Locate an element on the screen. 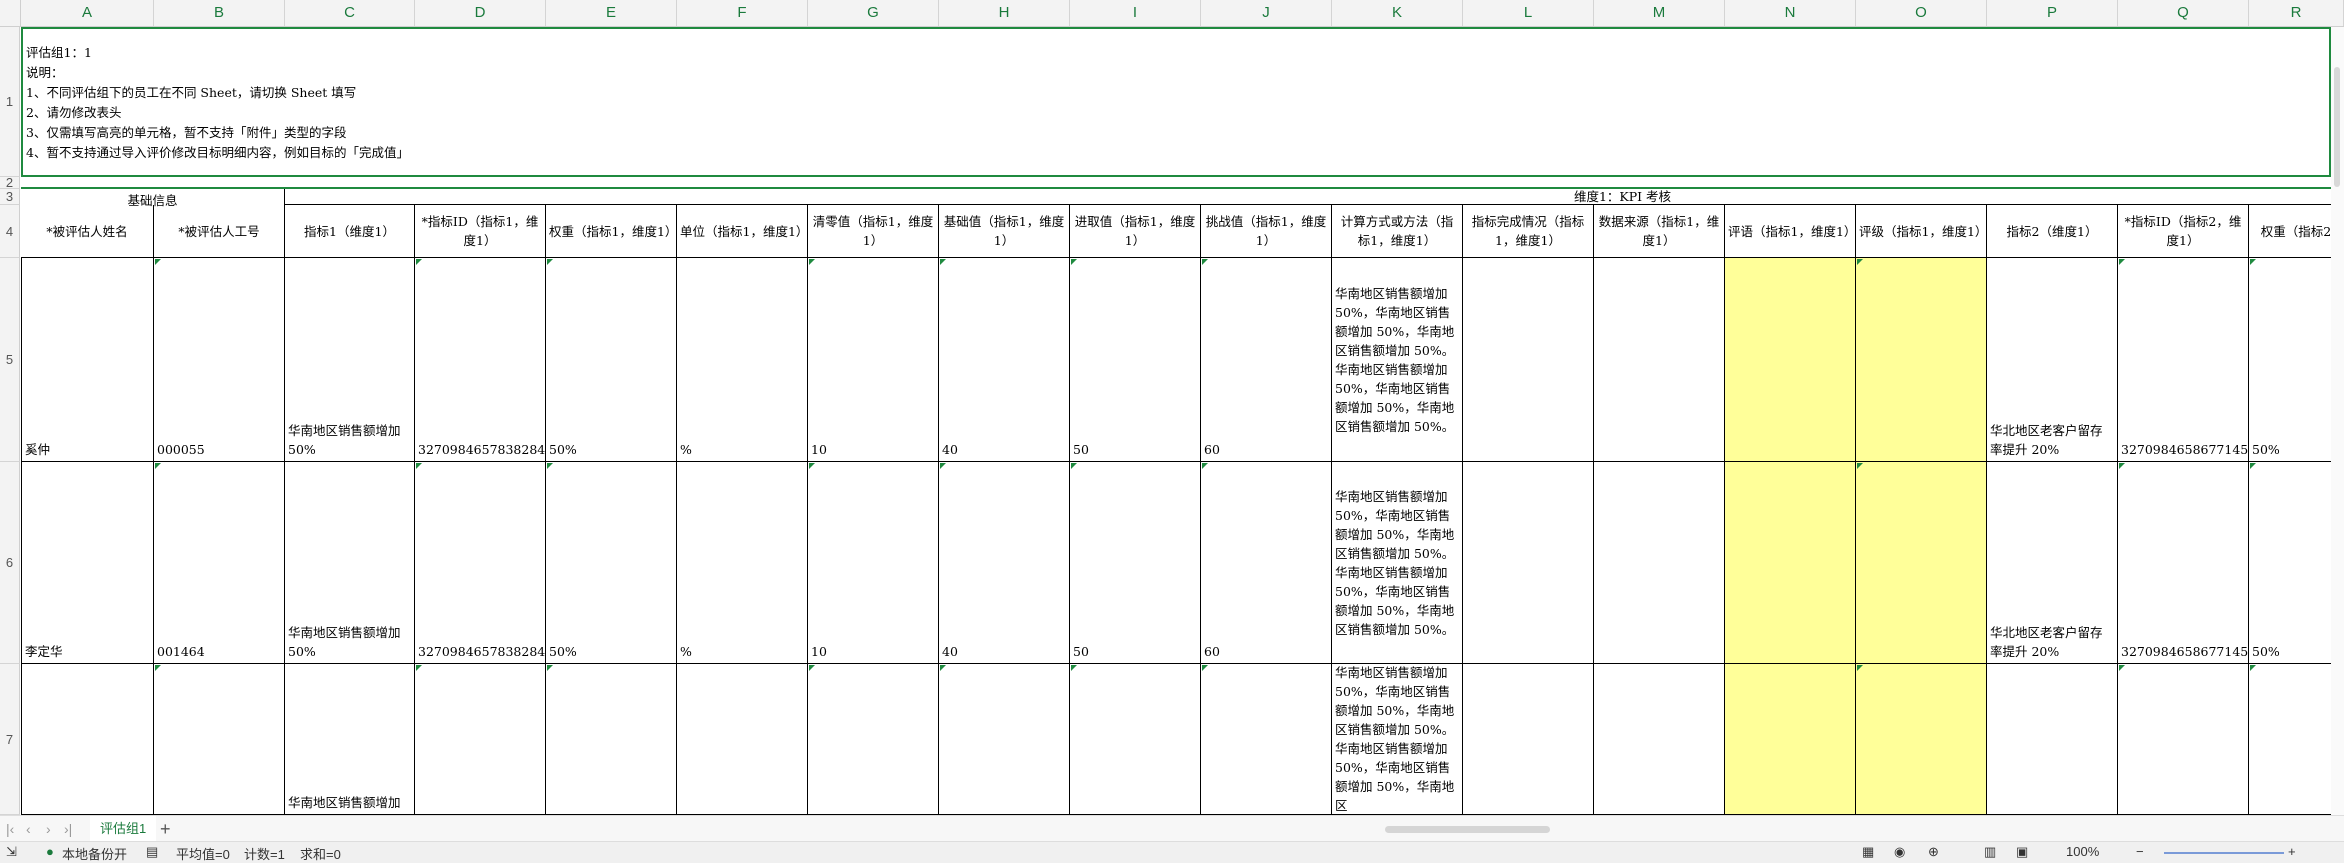 This screenshot has width=2344, height=863. table-cell: 327098465783828483 is located at coordinates (480, 563).